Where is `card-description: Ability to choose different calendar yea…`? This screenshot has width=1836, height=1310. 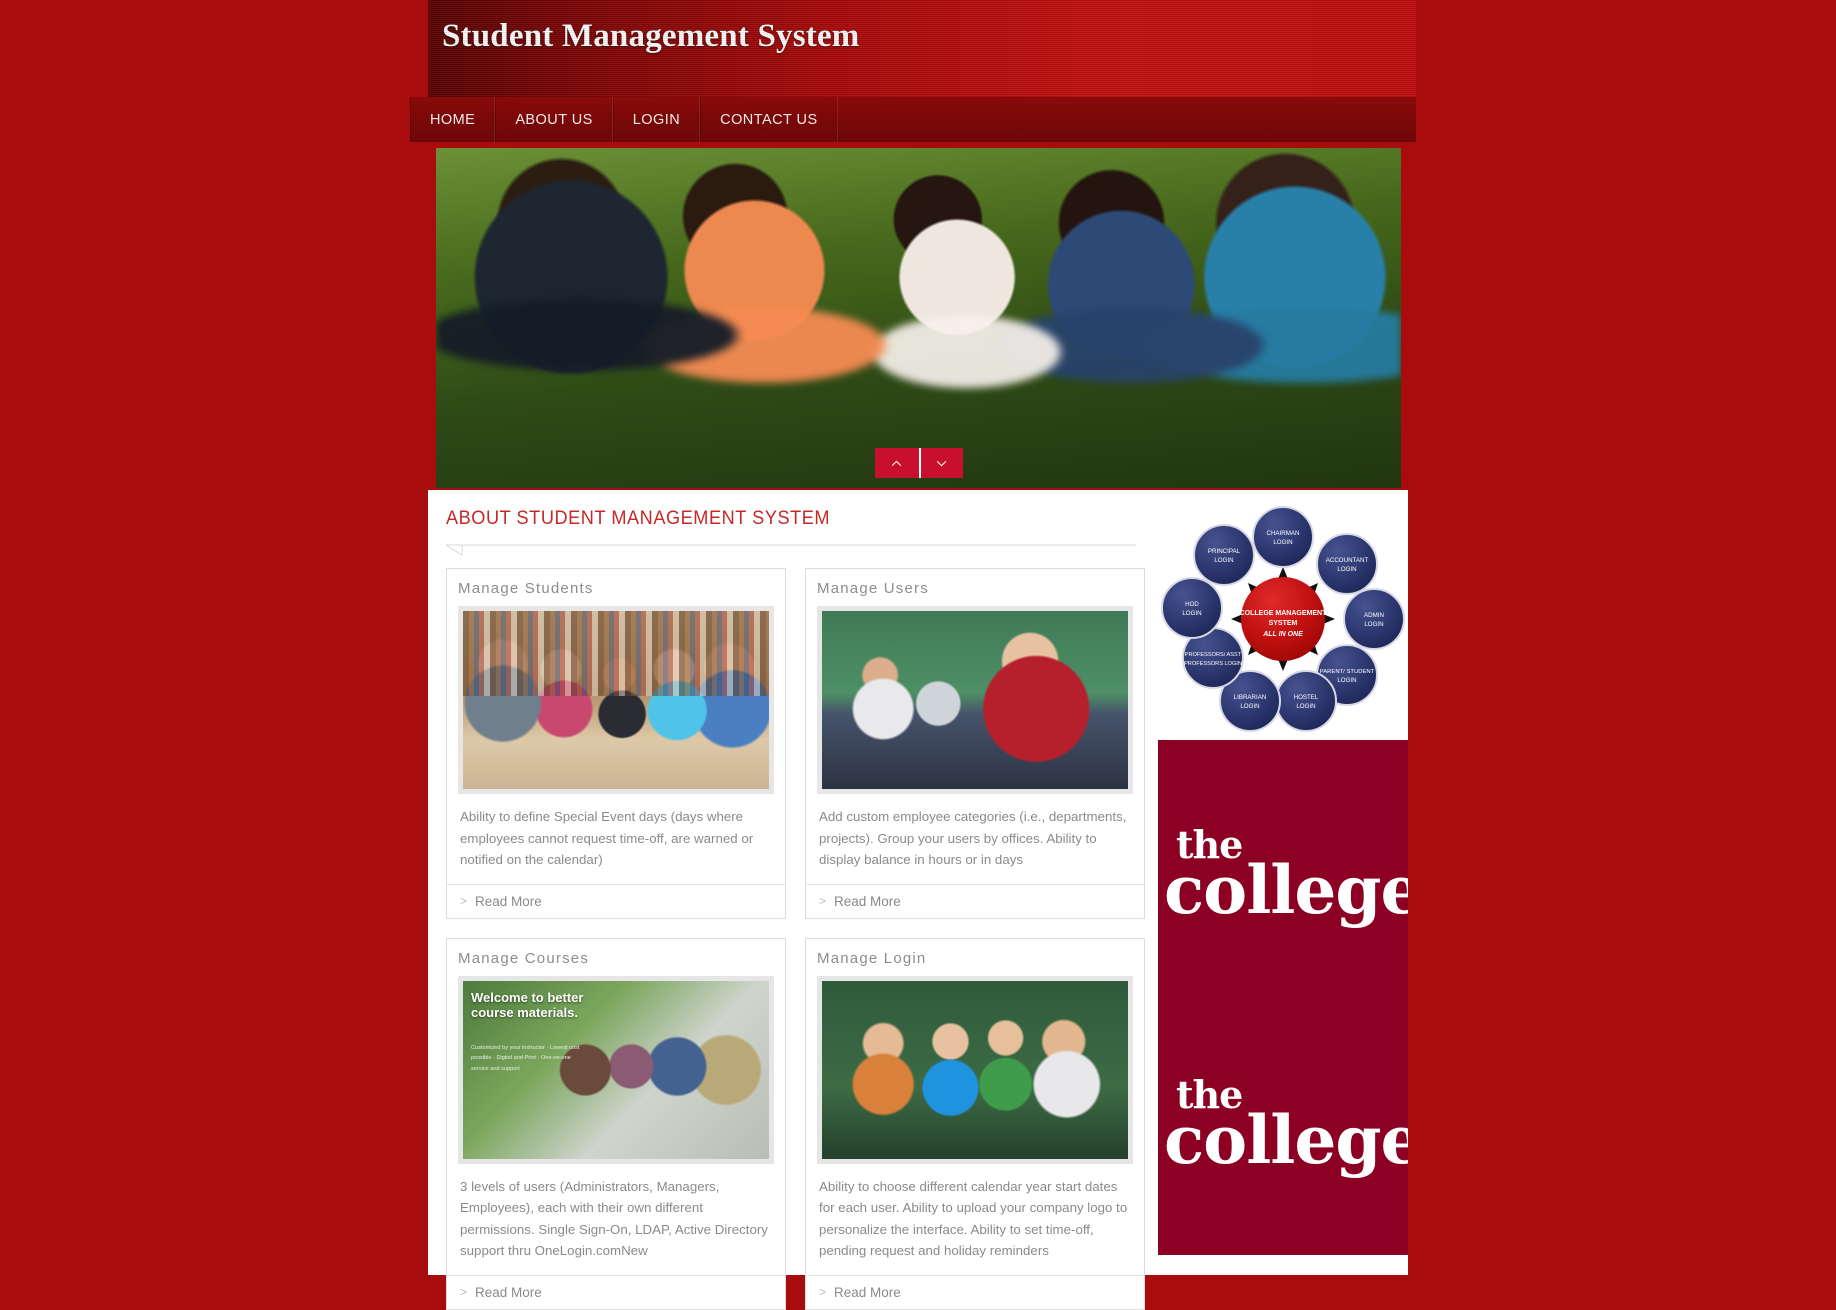 card-description: Ability to choose different calendar yea… is located at coordinates (973, 1218).